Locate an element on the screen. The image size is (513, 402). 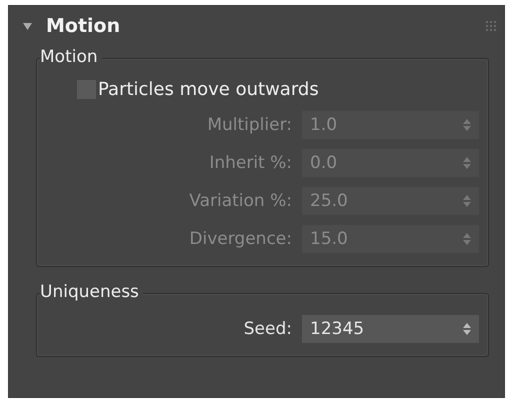
drag-handle-icon is located at coordinates (491, 26).